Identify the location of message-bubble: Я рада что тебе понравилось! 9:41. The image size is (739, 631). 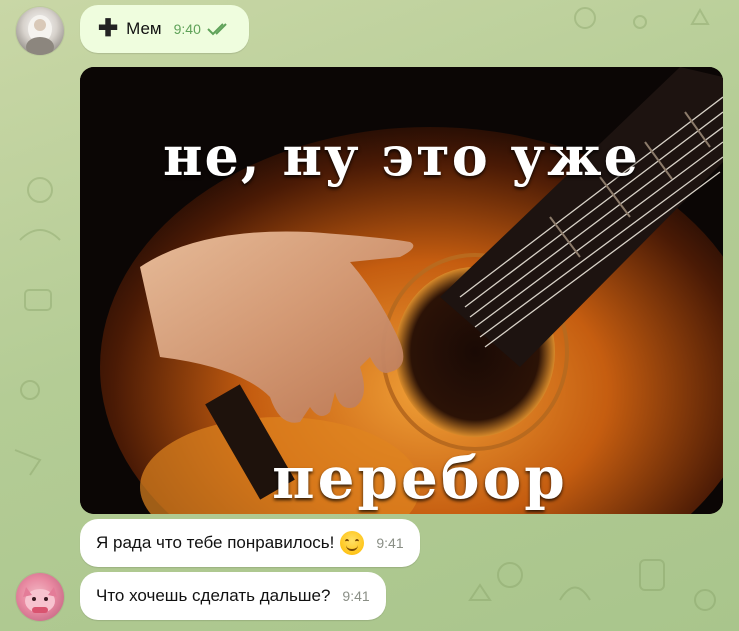
(250, 543).